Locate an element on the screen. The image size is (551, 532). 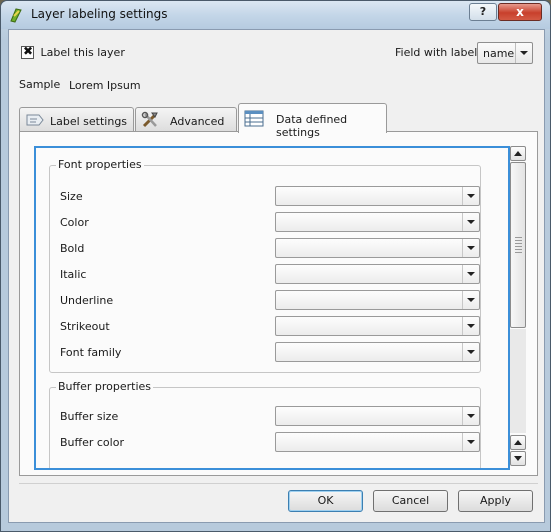
label-layer-checkbox: ✖ is located at coordinates (27, 51).